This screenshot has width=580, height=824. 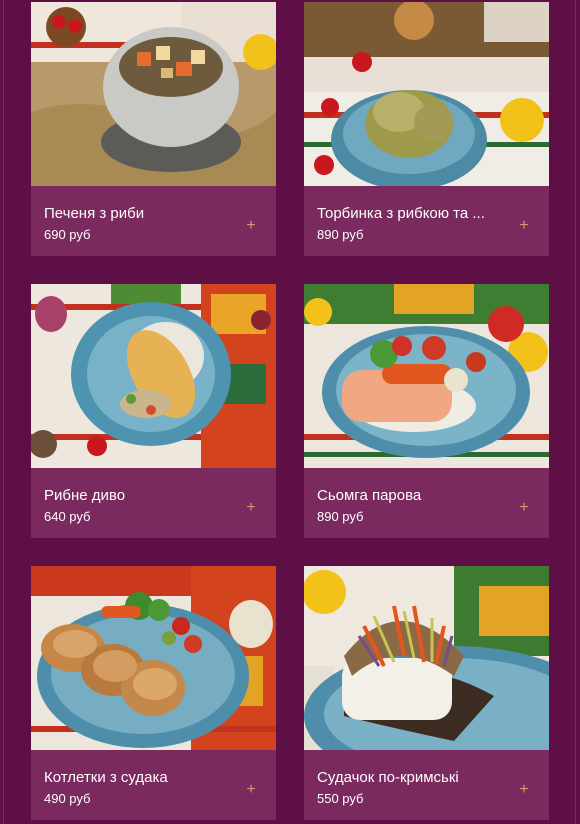 What do you see at coordinates (106, 777) in the screenshot?
I see `dish-name: Котлетки з судака` at bounding box center [106, 777].